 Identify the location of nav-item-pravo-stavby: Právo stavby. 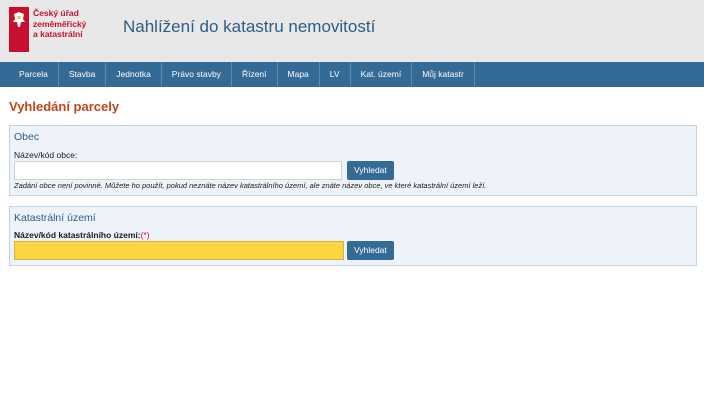
(197, 74).